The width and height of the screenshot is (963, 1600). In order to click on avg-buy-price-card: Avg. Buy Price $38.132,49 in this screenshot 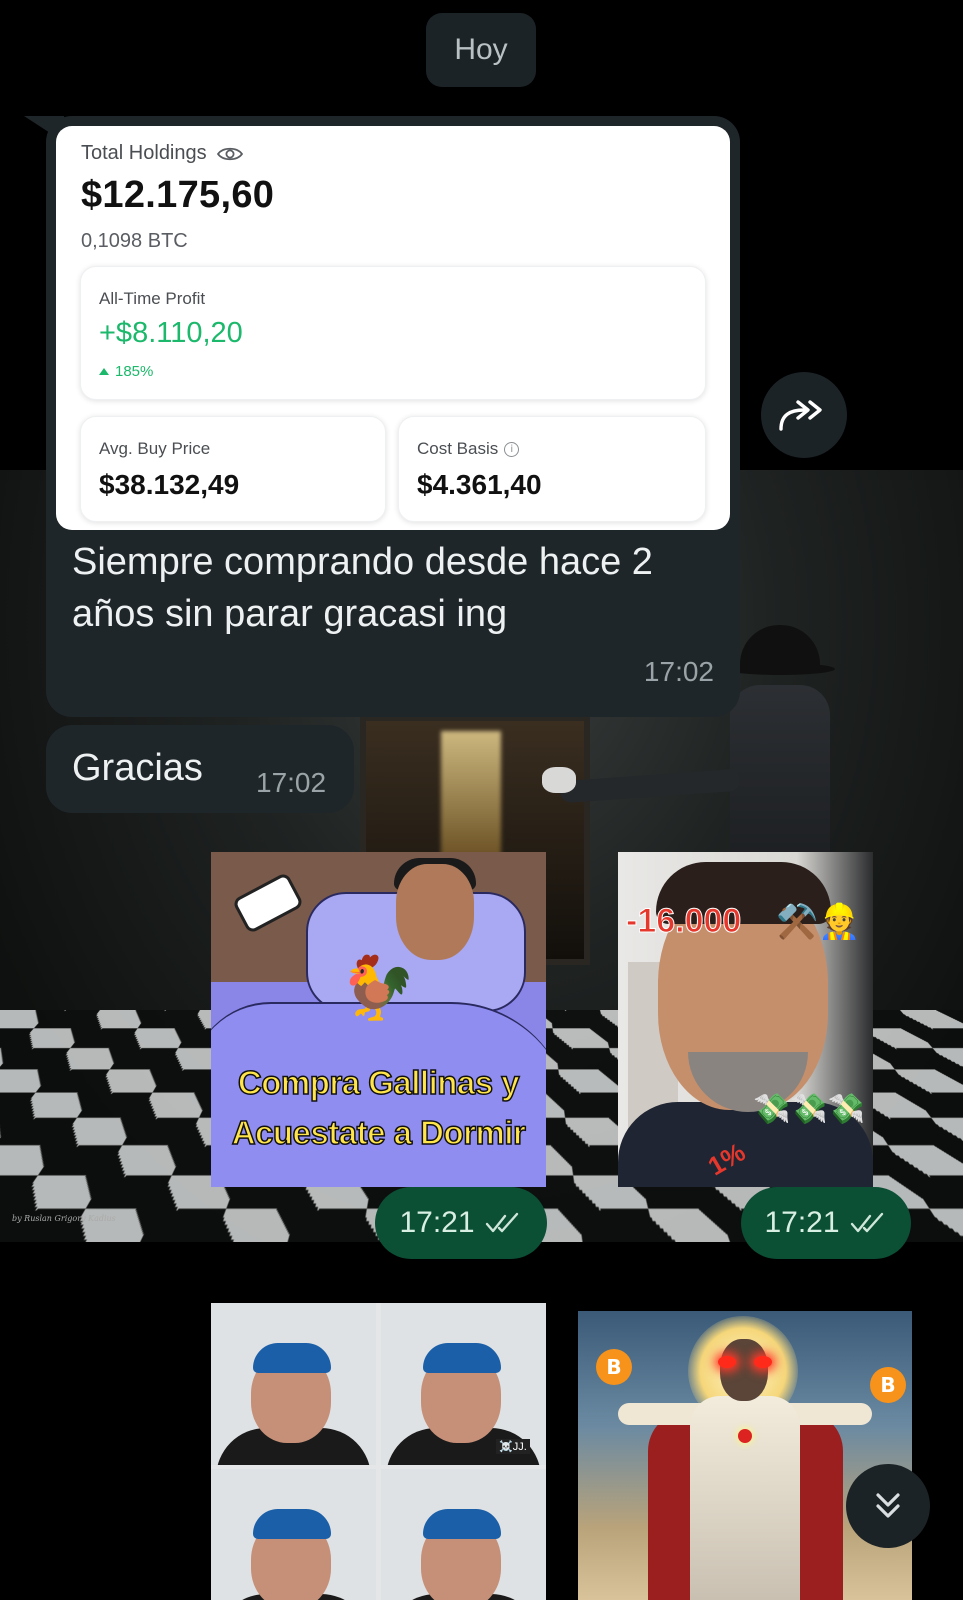, I will do `click(233, 469)`.